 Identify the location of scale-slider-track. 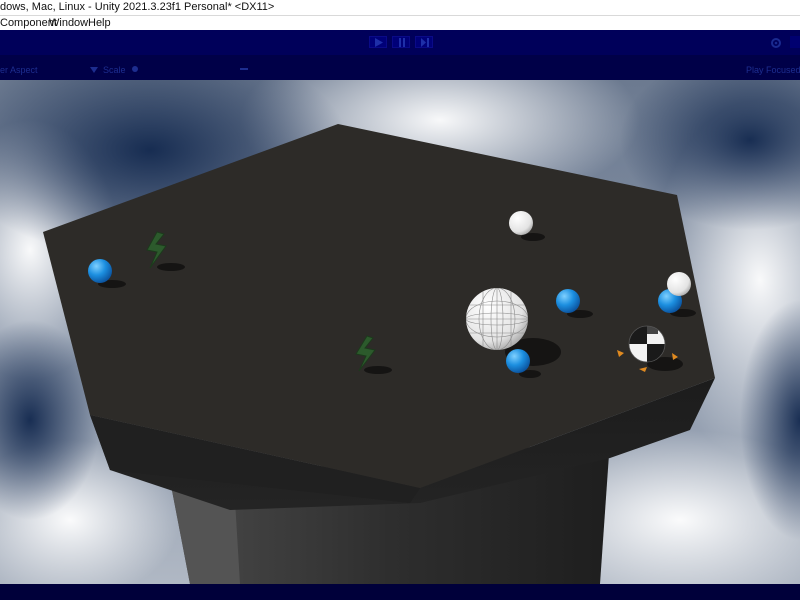
(244, 69).